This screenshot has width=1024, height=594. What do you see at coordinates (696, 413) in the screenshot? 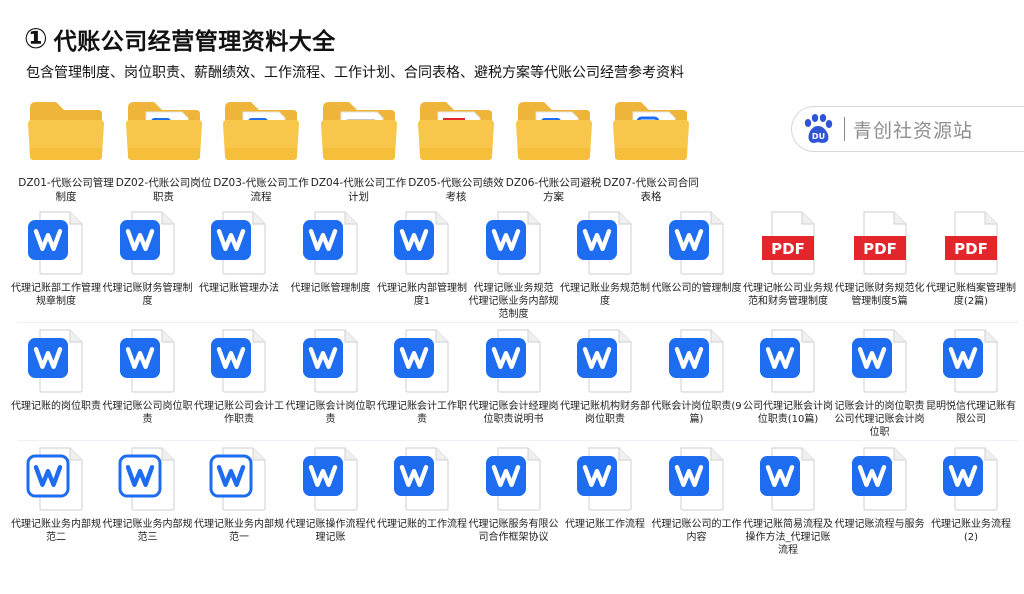
I see `file-label: 代账会计岗位职责(9篇)` at bounding box center [696, 413].